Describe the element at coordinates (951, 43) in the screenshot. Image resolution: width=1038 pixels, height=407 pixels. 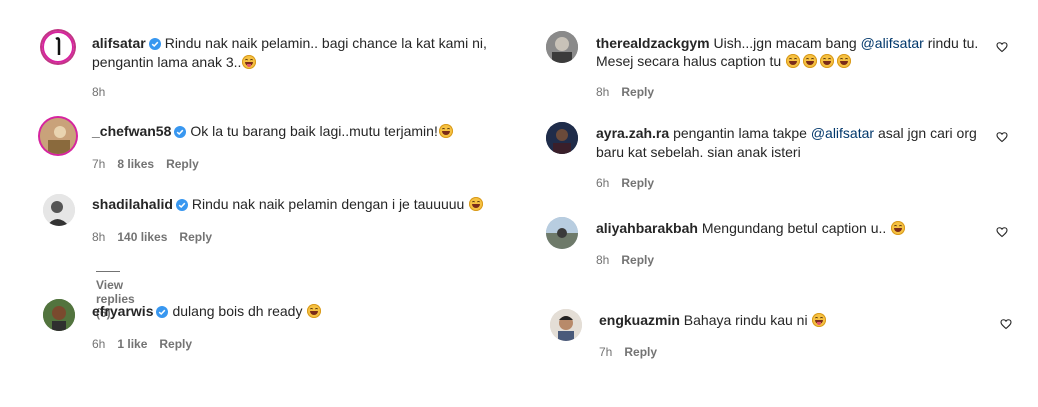
I see `comment-text-tail: rindu tu.` at that location.